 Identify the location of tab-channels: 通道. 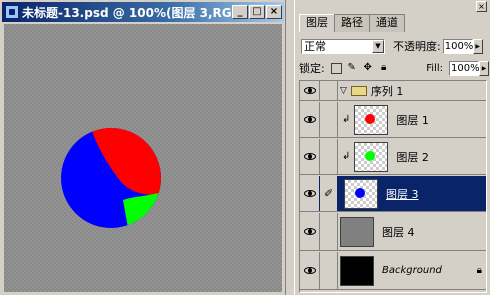
(387, 23).